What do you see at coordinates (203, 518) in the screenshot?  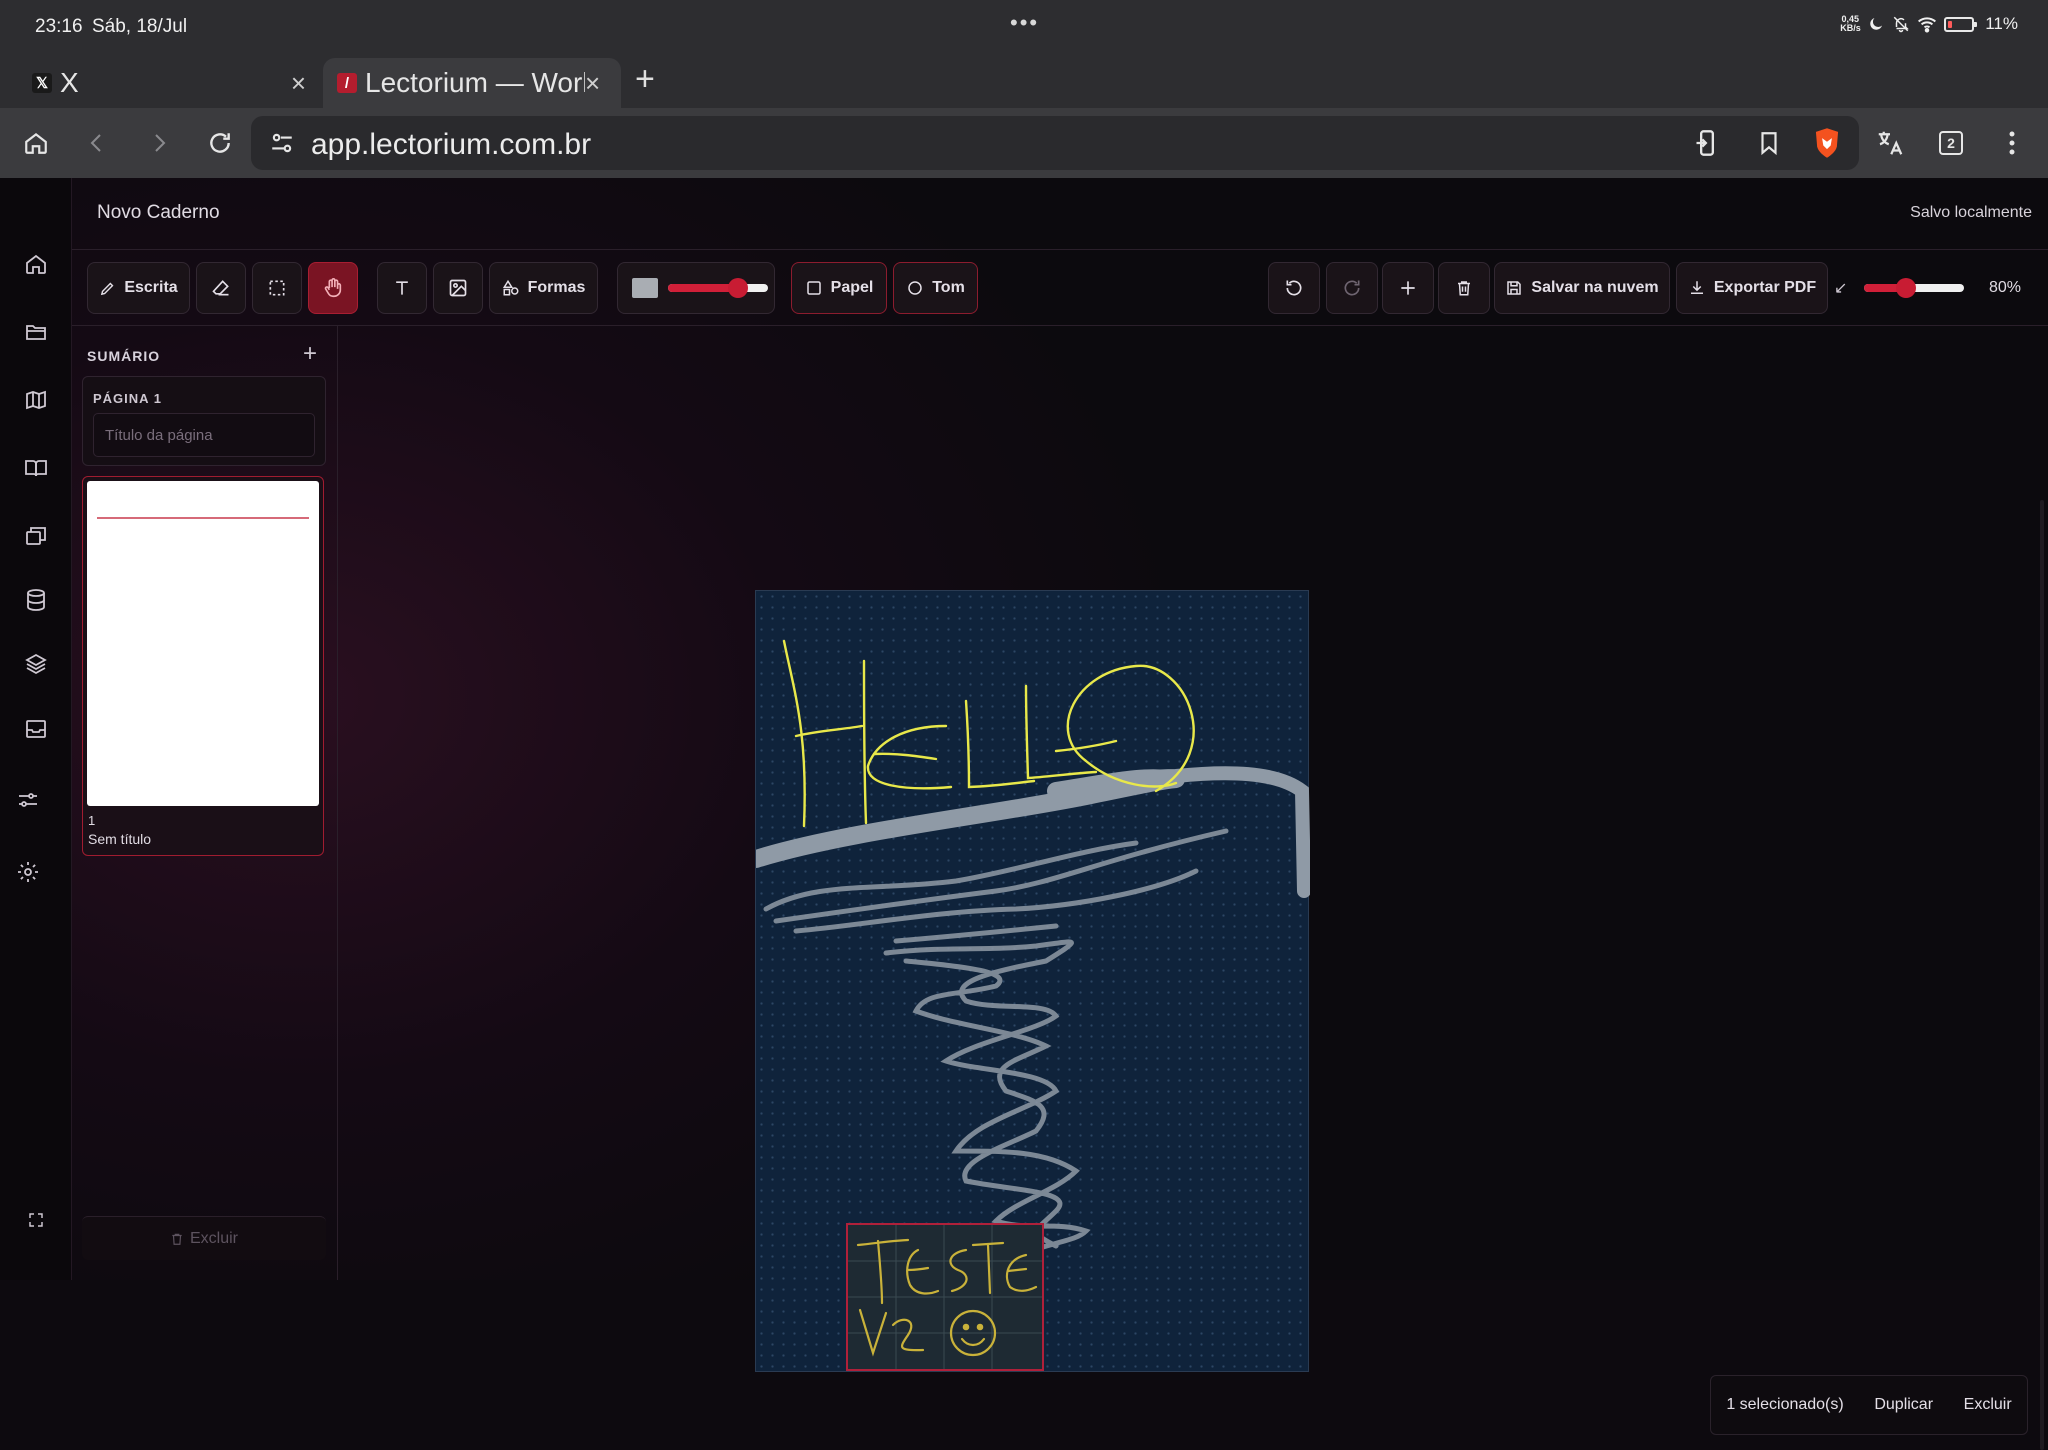 I see `thumbnail-margin-line` at bounding box center [203, 518].